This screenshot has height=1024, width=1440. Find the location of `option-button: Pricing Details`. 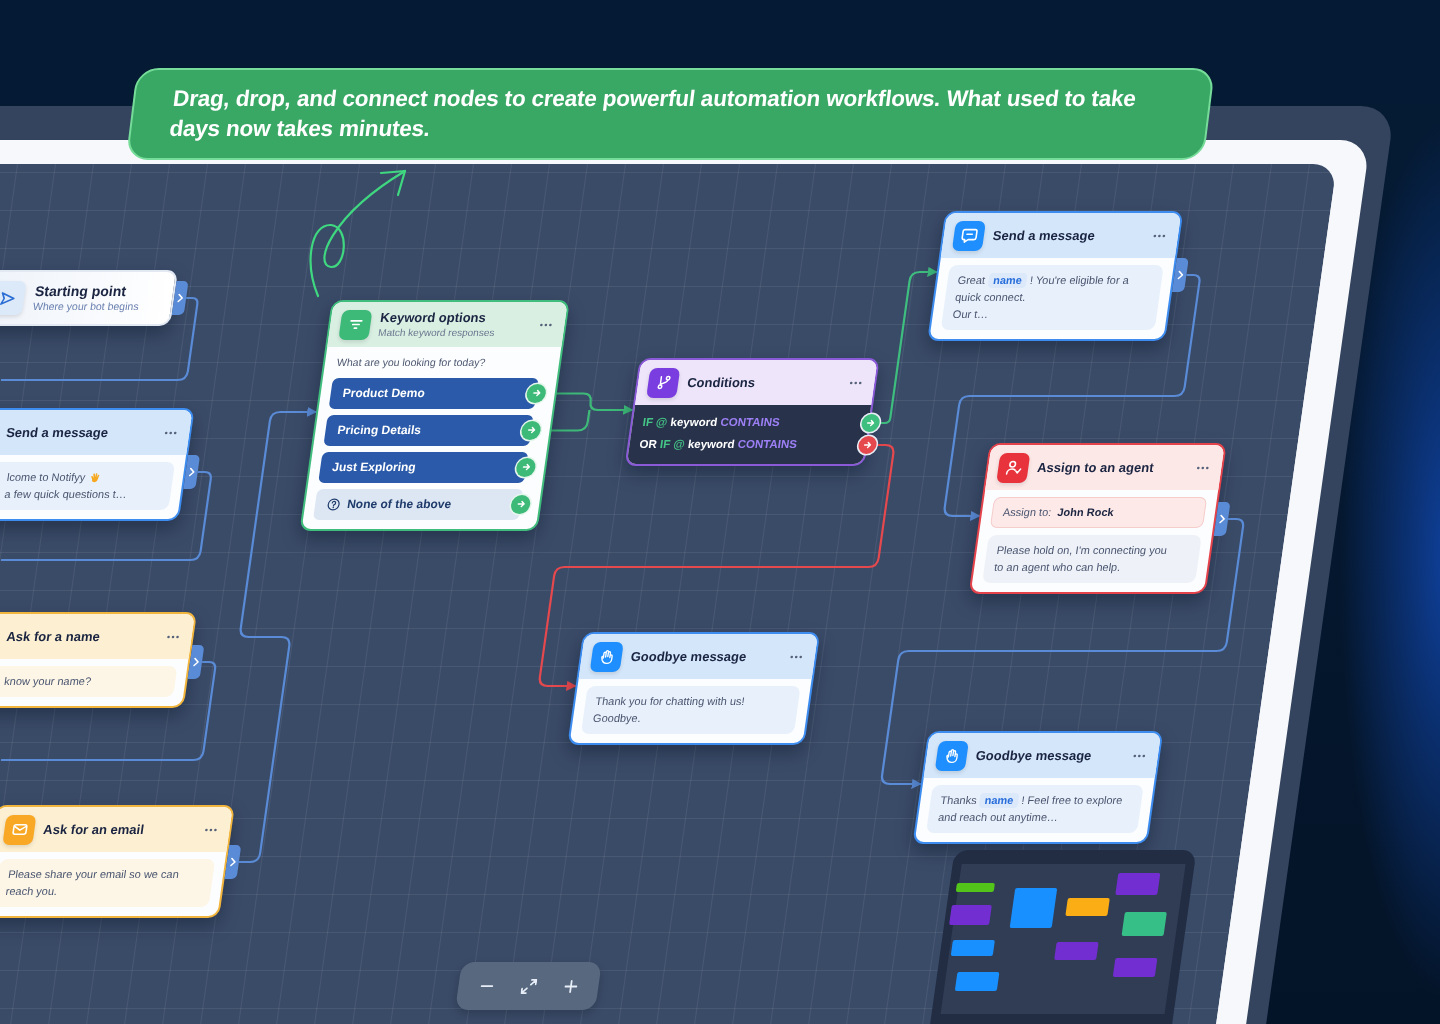

option-button: Pricing Details is located at coordinates (428, 430).